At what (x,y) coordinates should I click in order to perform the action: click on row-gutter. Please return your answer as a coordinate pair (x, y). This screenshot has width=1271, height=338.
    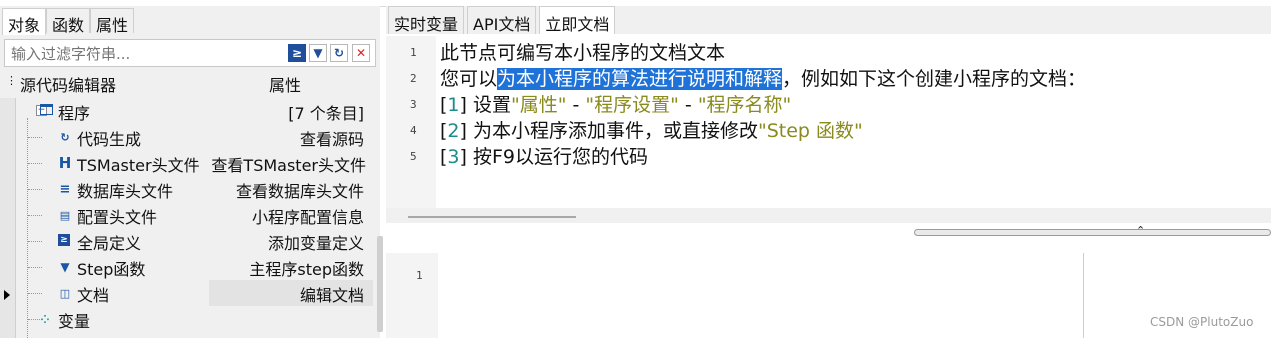
    Looking at the image, I should click on (8, 218).